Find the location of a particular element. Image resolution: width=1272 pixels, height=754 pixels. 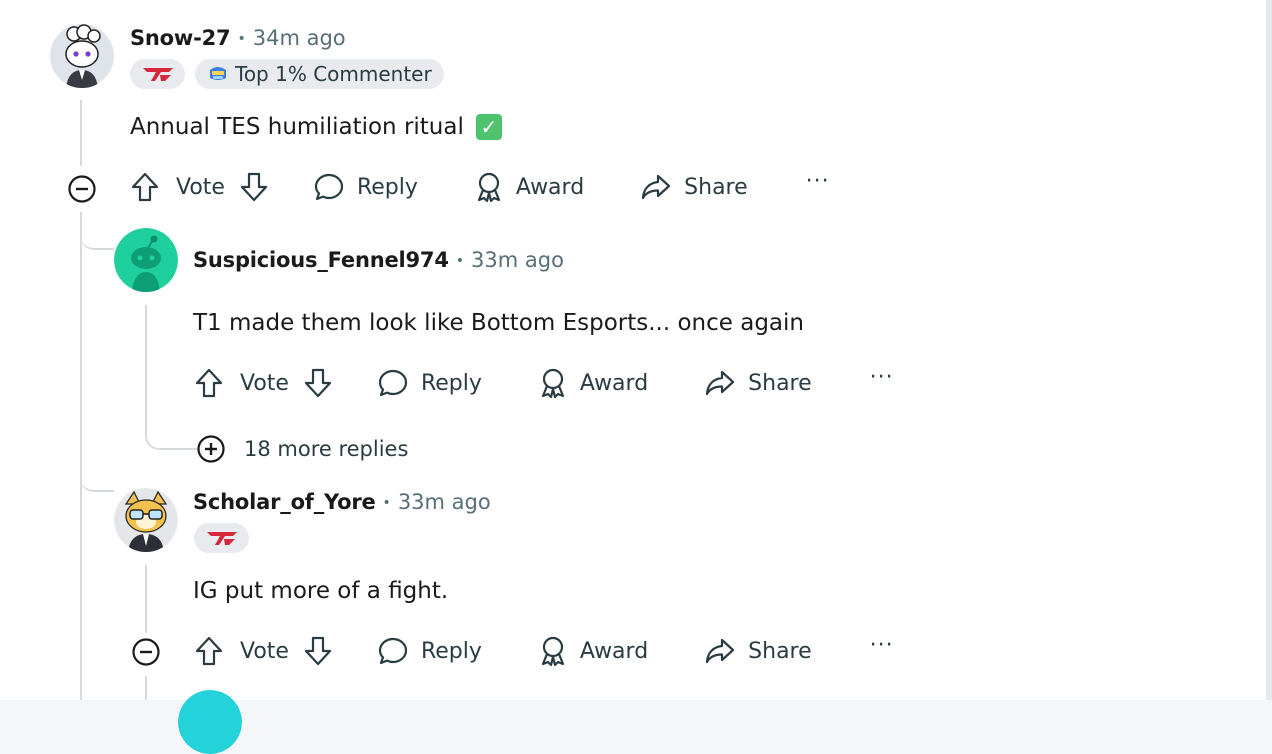

username: Snow-27 is located at coordinates (180, 38).